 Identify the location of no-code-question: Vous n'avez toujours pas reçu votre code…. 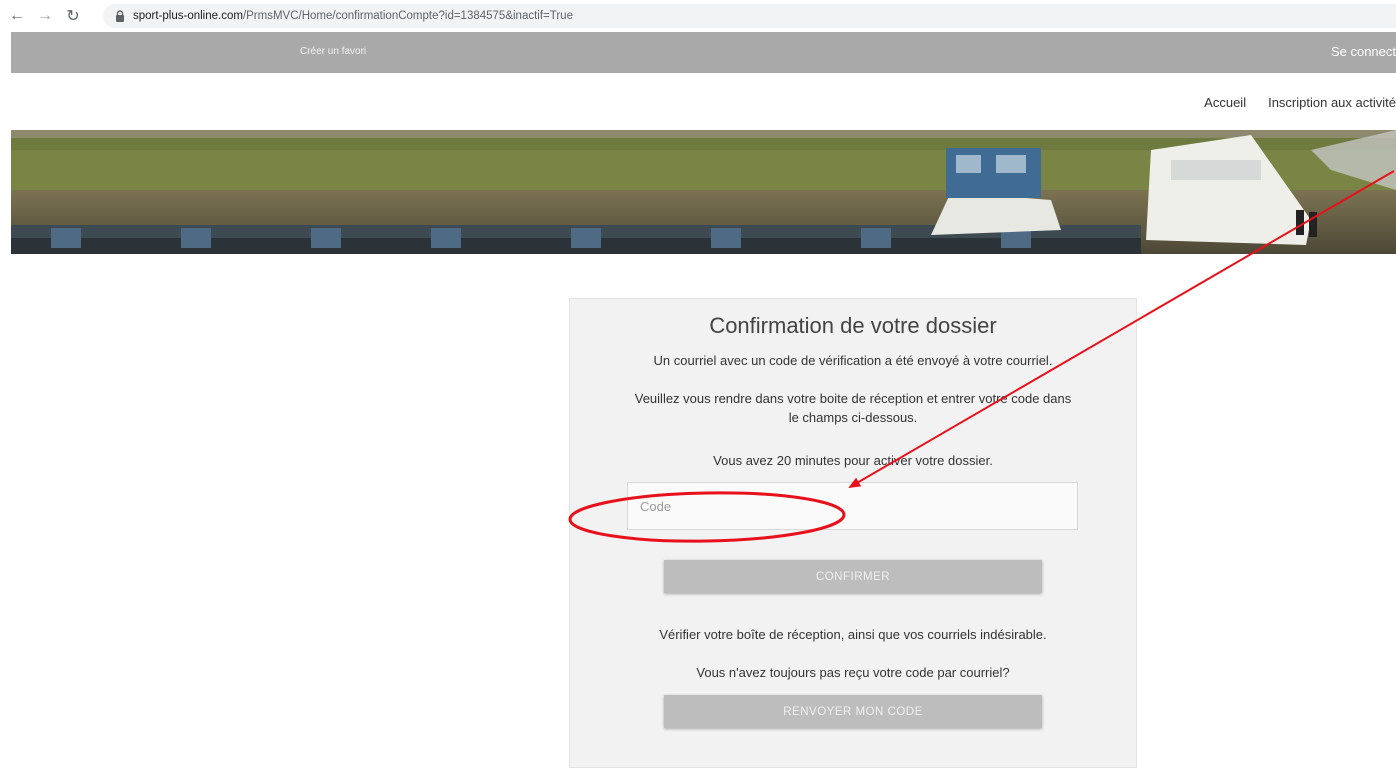
(853, 672).